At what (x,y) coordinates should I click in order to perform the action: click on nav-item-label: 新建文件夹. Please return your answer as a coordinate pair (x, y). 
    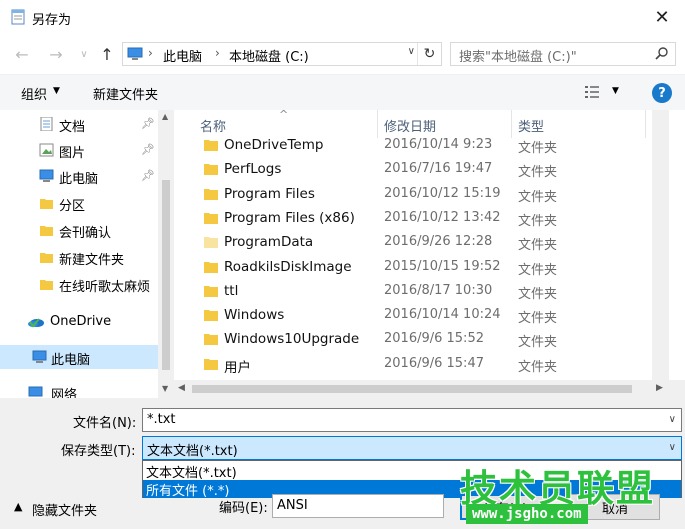
    Looking at the image, I should click on (92, 260).